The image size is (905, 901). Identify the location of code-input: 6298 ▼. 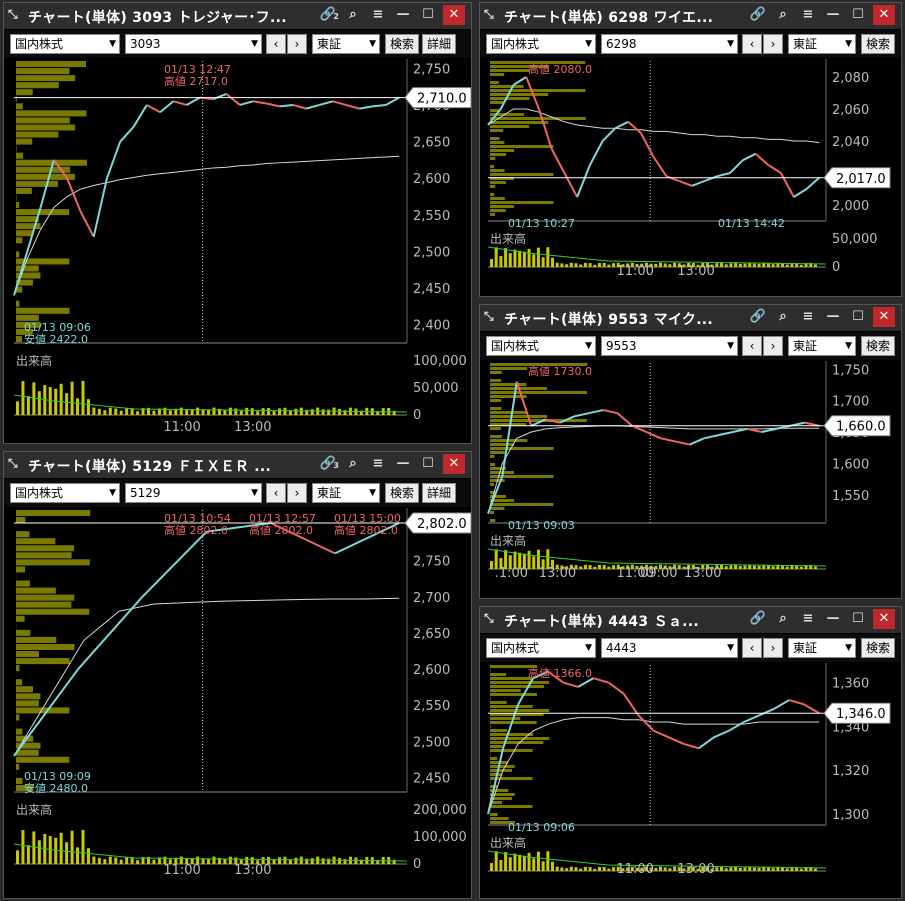
(669, 44).